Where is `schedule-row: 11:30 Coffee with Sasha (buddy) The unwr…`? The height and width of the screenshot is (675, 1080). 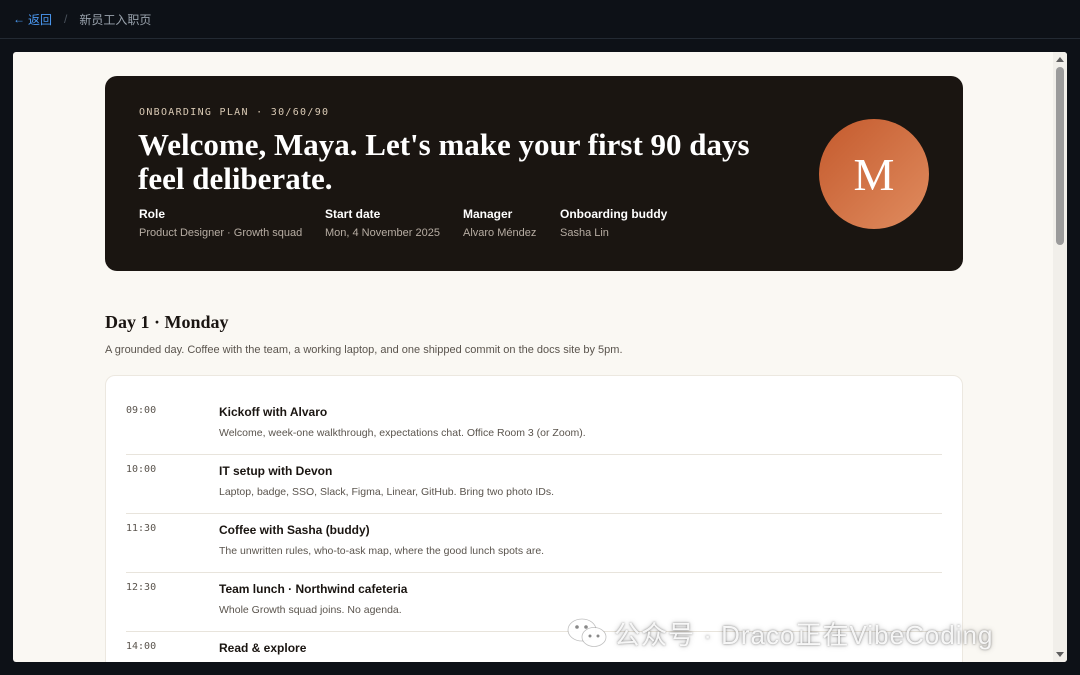
schedule-row: 11:30 Coffee with Sasha (buddy) The unwr… is located at coordinates (534, 543).